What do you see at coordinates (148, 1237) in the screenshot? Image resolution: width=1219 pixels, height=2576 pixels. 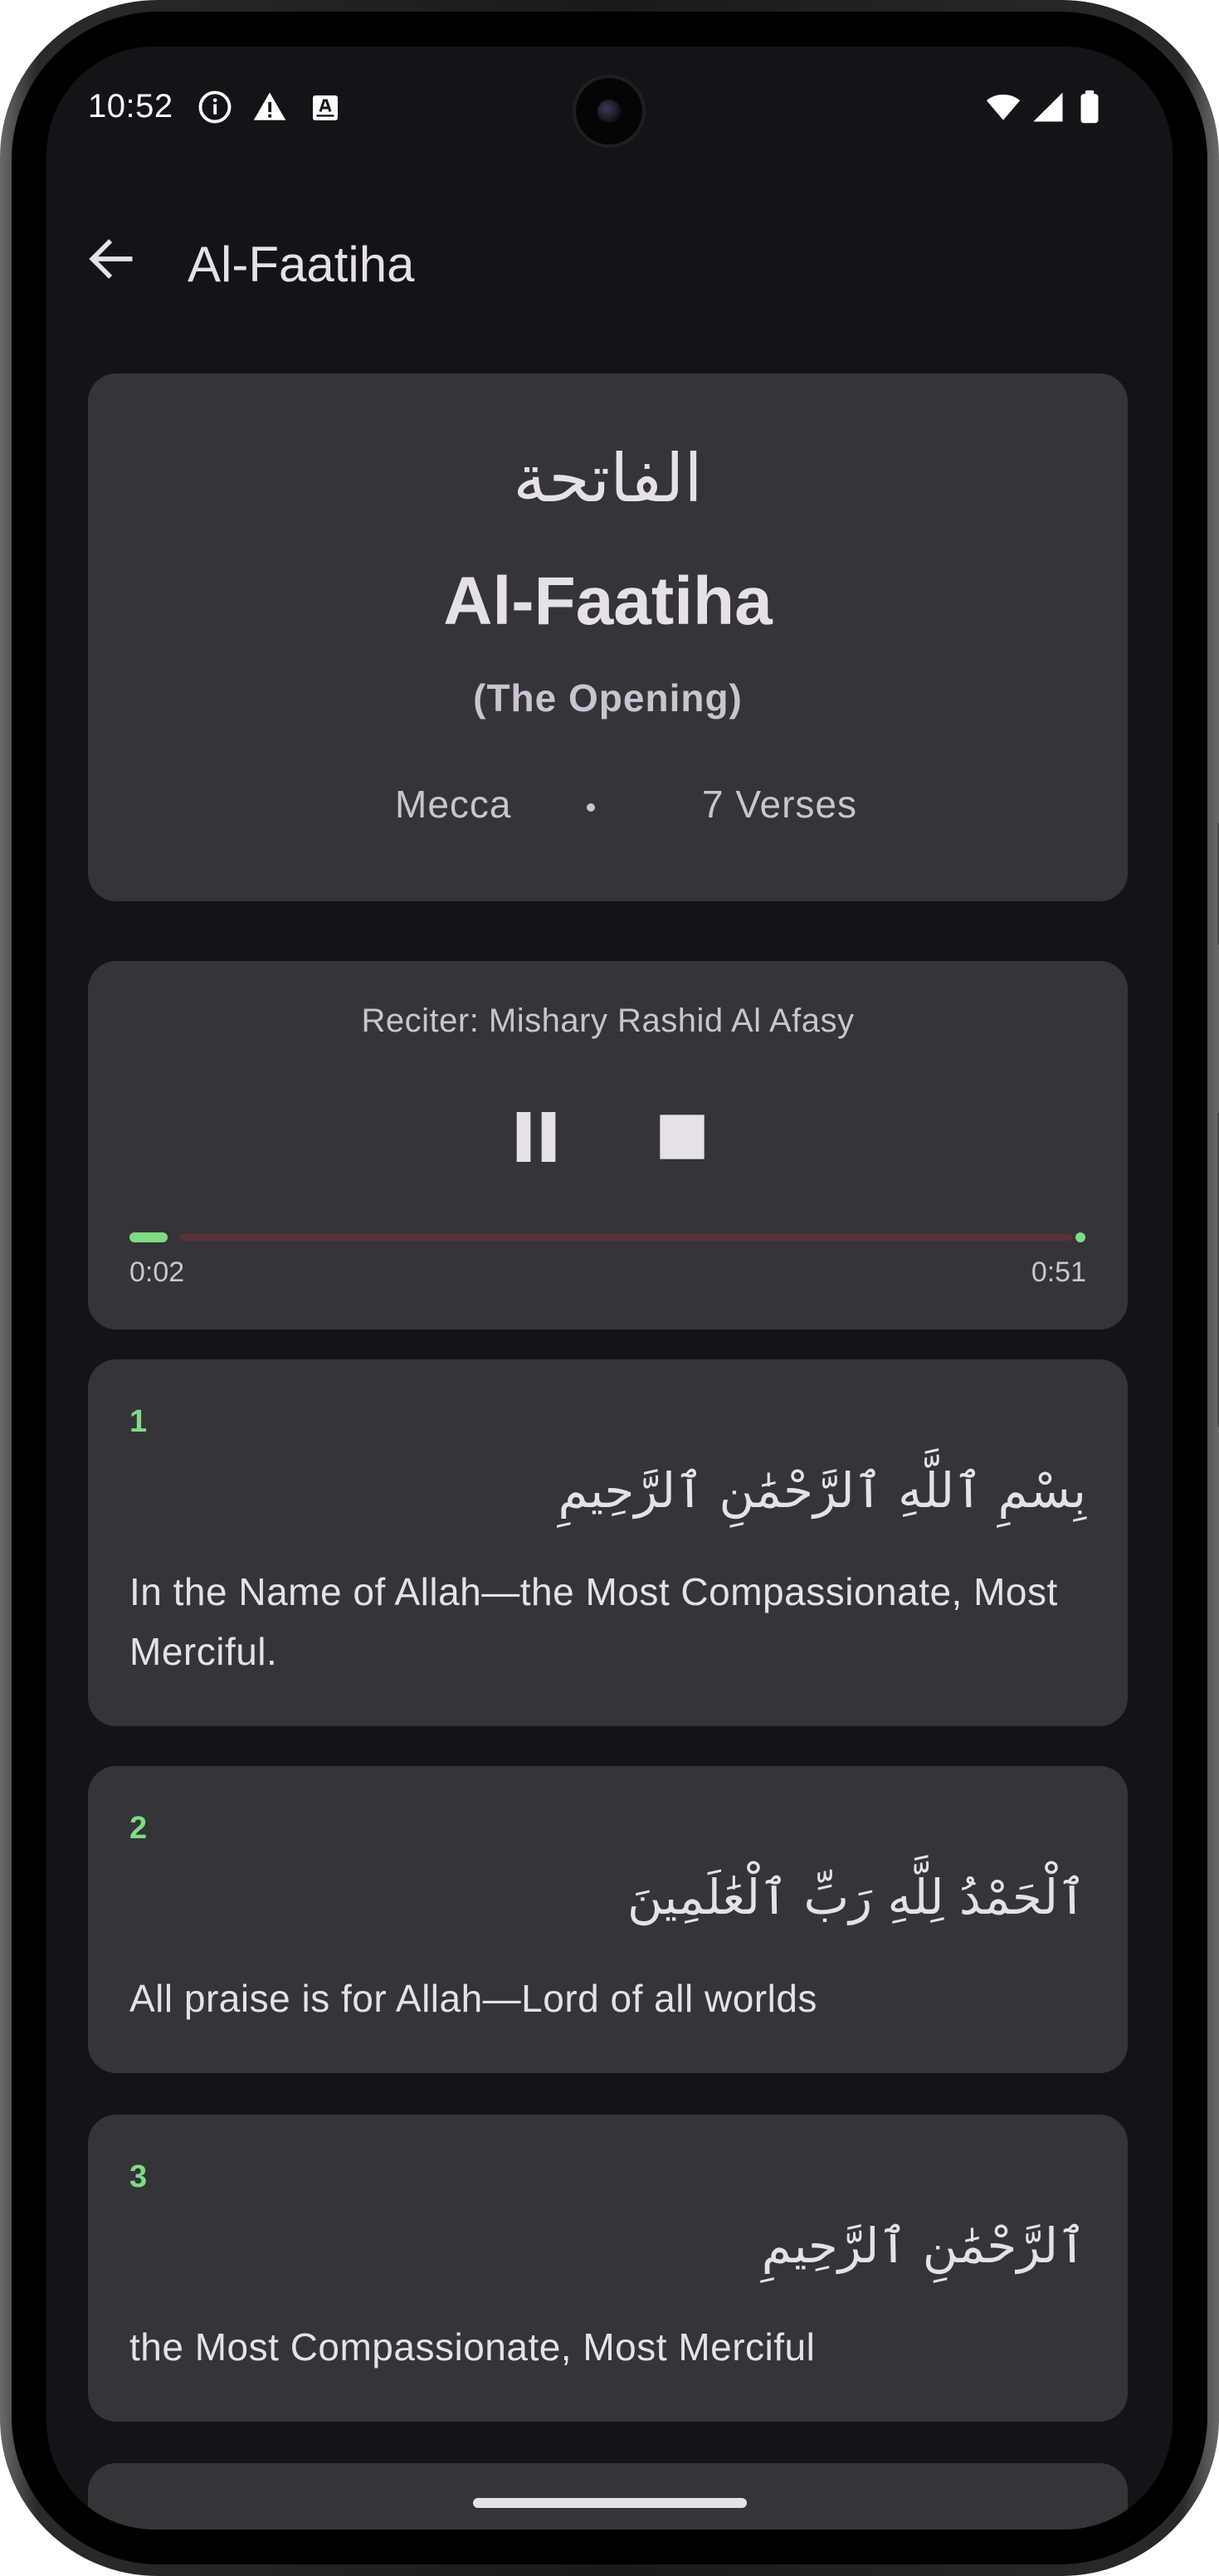 I see `progress-played` at bounding box center [148, 1237].